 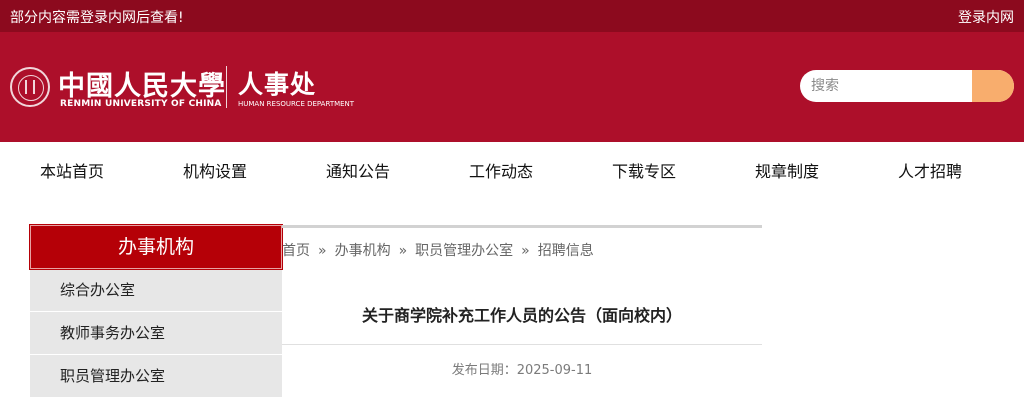 What do you see at coordinates (363, 251) in the screenshot?
I see `breadcrumb-offices: 办事机构` at bounding box center [363, 251].